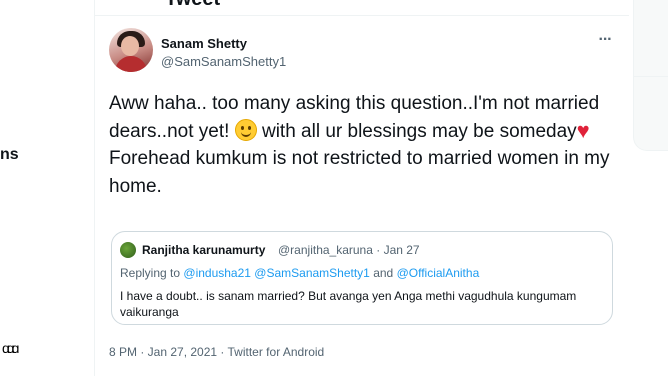  Describe the element at coordinates (150, 273) in the screenshot. I see `replying-prefix: Replying to` at that location.